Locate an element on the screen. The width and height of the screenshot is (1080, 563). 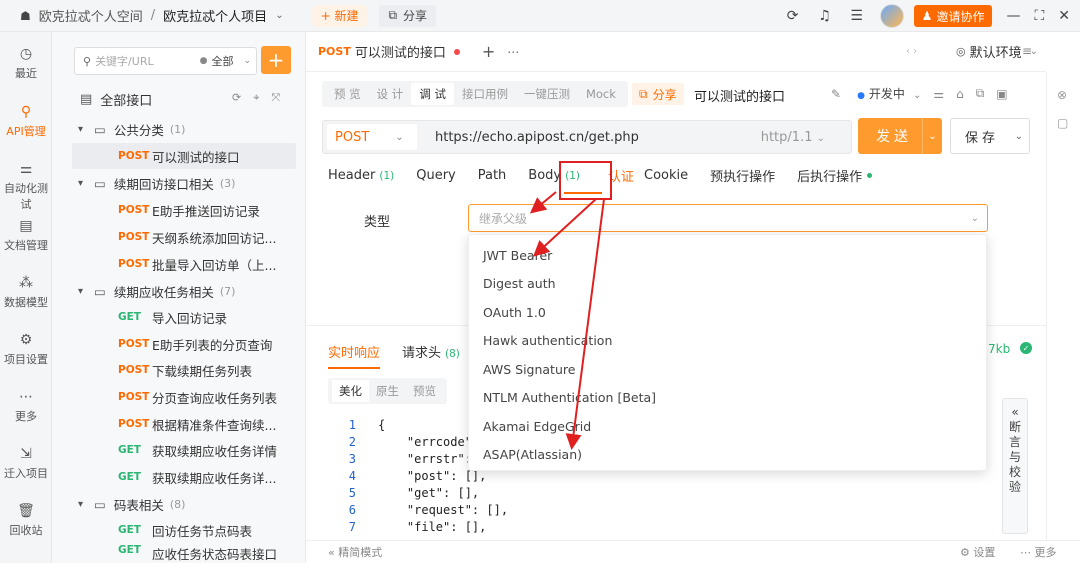
auth-option: Akamai EdgeGrid is located at coordinates (723, 426).